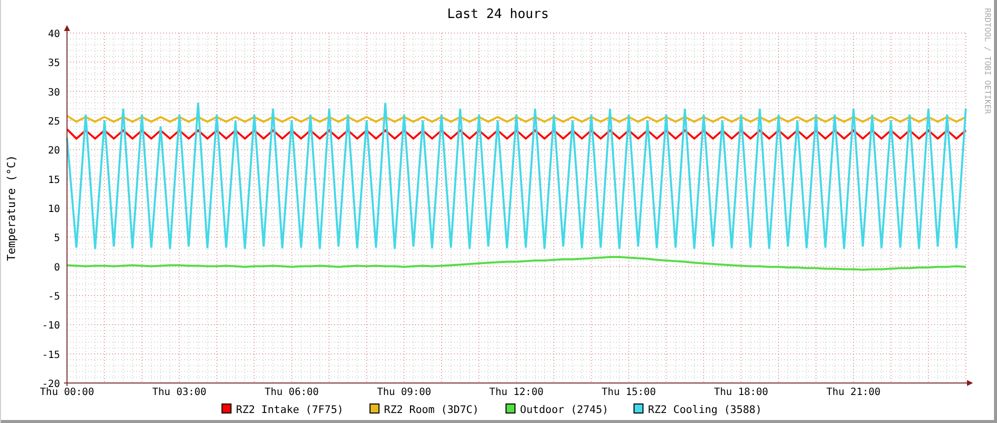 This screenshot has height=423, width=997. I want to click on legend-label: Outdoor (2745), so click(564, 410).